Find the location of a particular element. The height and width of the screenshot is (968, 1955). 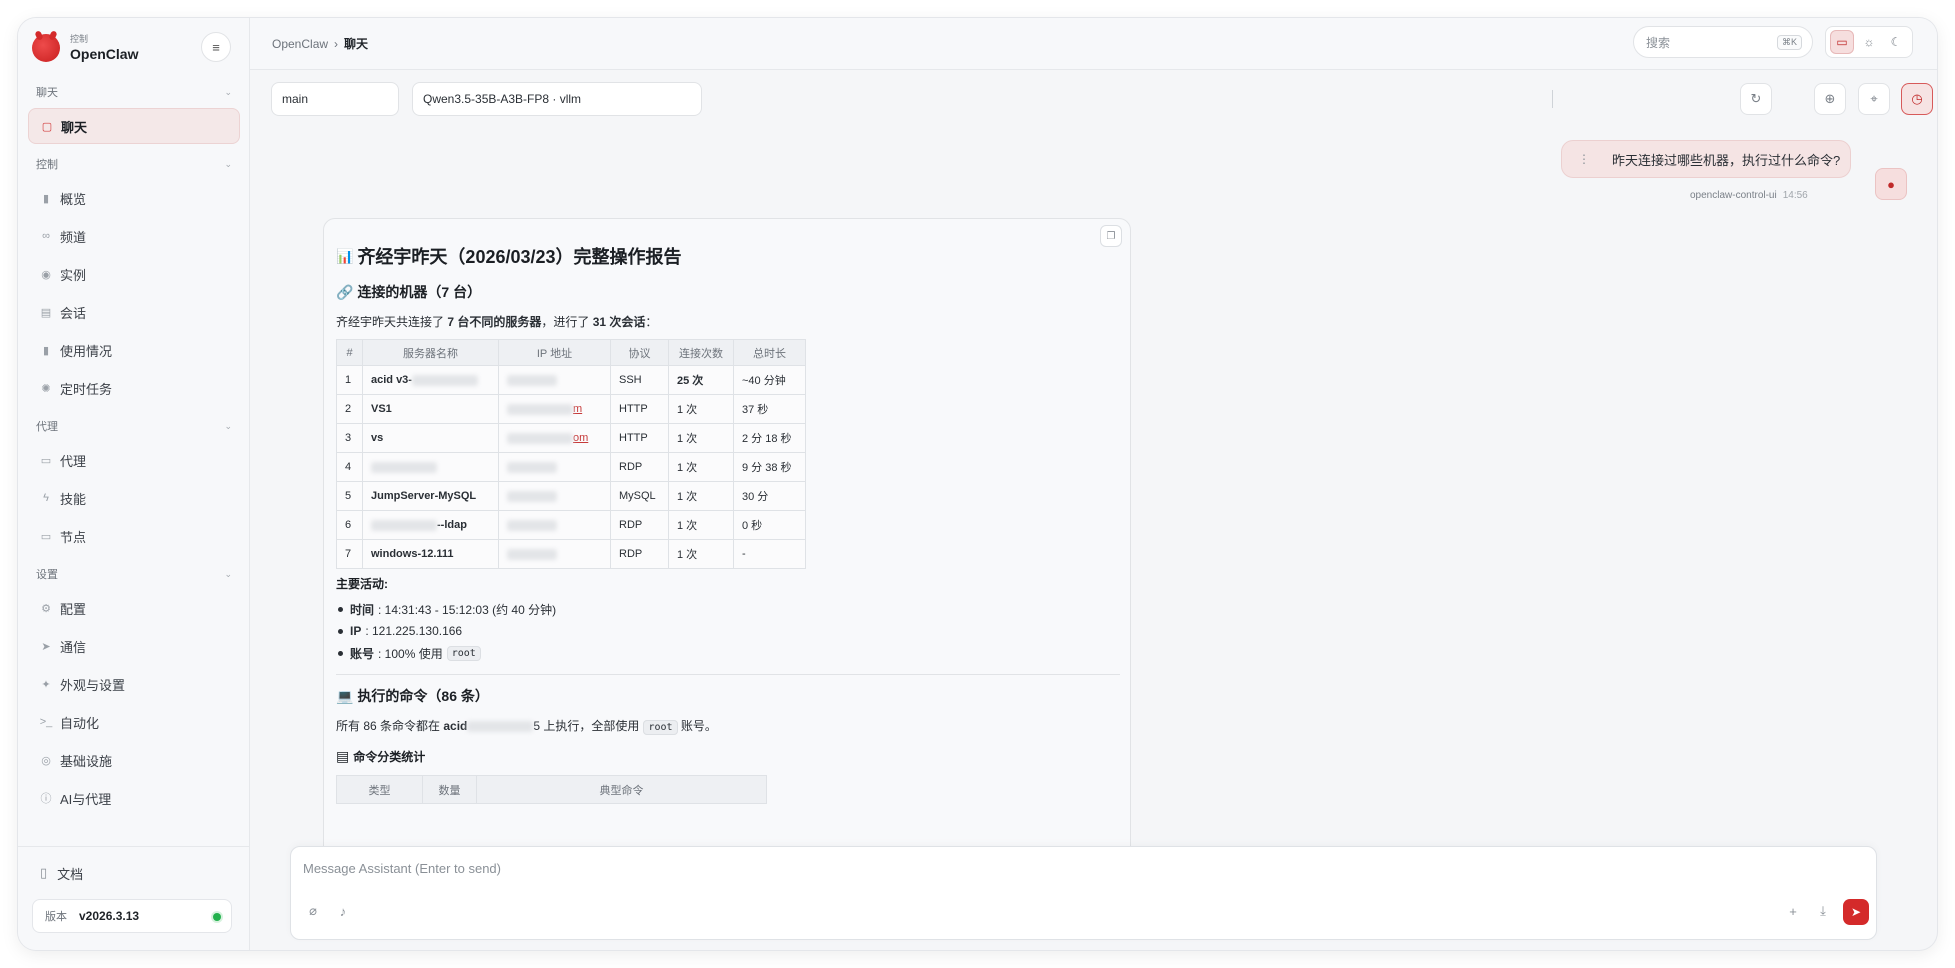

clock-icon: ◷ is located at coordinates (1917, 98).